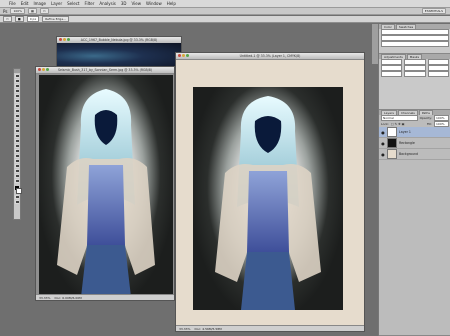 The width and height of the screenshot is (450, 336). Describe the element at coordinates (19, 19) in the screenshot. I see `new-selection-icon: ■` at that location.